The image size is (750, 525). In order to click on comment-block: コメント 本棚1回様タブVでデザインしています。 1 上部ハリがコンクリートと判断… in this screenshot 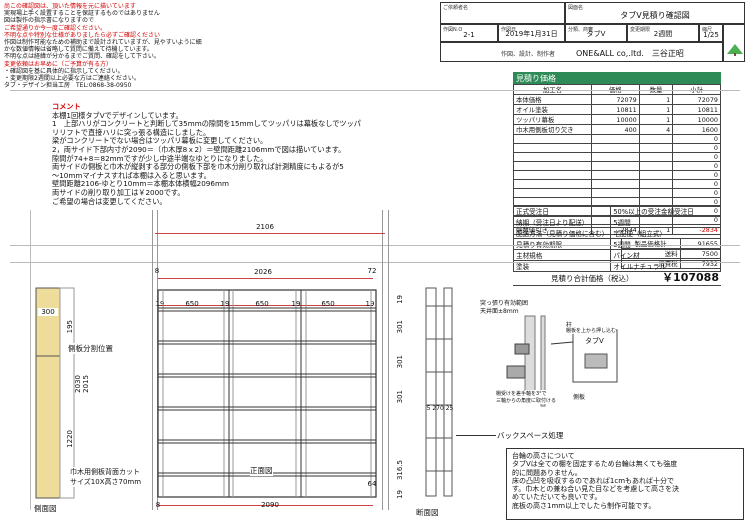, I will do `click(224, 154)`.